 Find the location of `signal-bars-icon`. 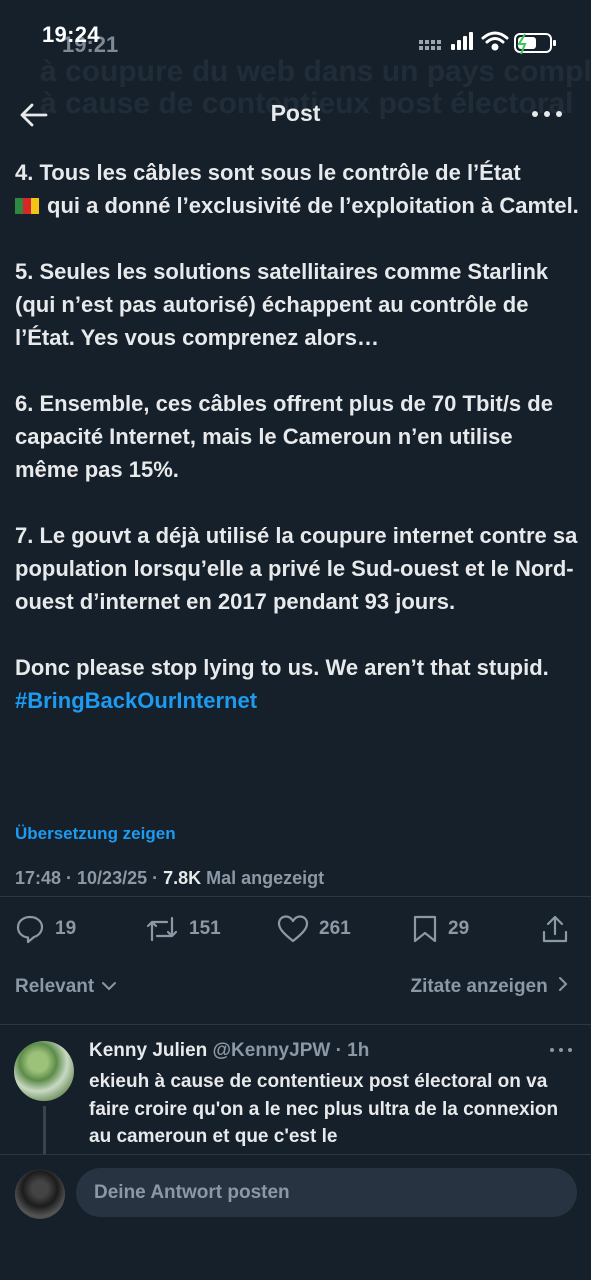

signal-bars-icon is located at coordinates (462, 41).